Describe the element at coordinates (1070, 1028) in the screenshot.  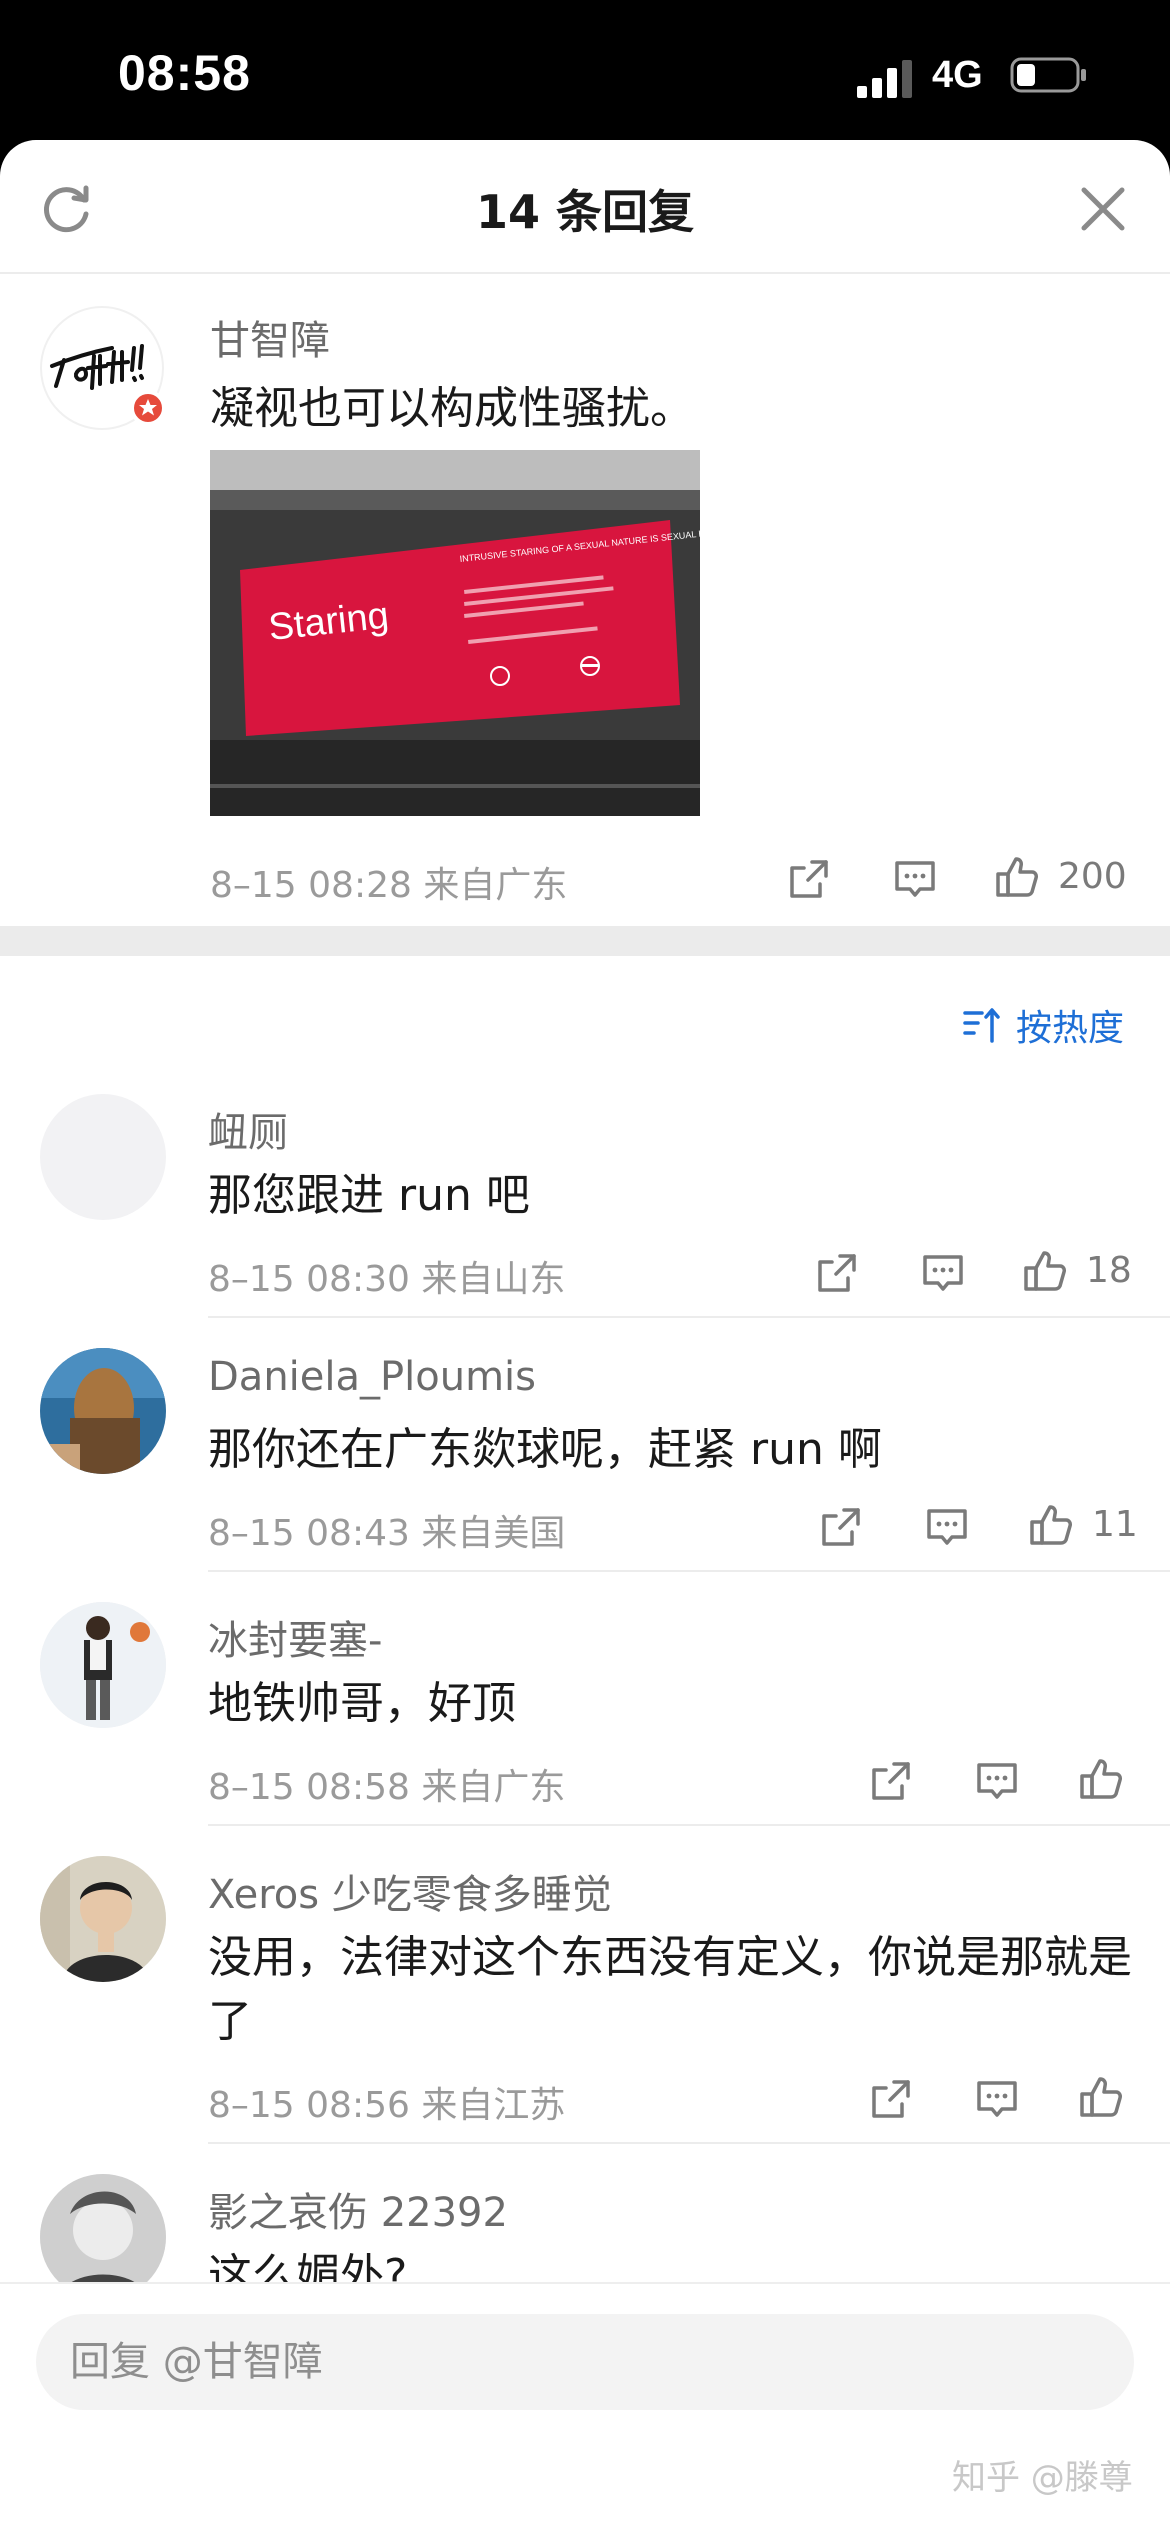
I see `sort-label: 按热度` at that location.